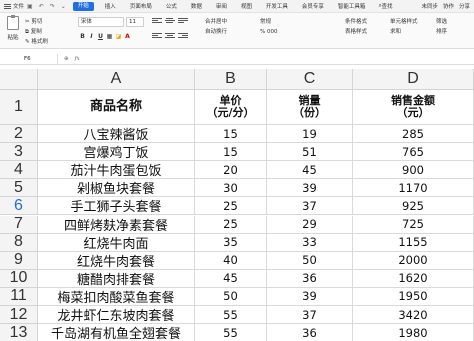  What do you see at coordinates (36, 42) in the screenshot?
I see `format-painter-button: ✎ 格式刷` at bounding box center [36, 42].